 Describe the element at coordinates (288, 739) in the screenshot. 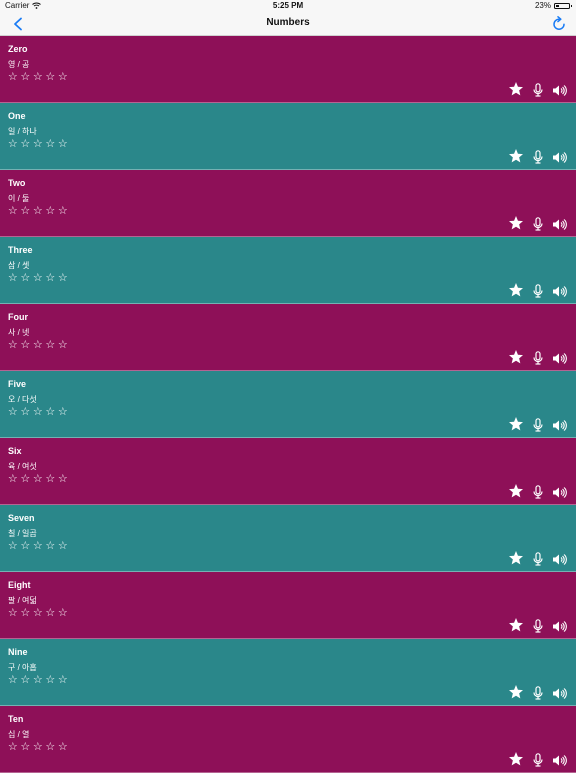

I see `list-item: Ten 십 / 열 ☆ ☆ ☆ ☆ ☆` at that location.